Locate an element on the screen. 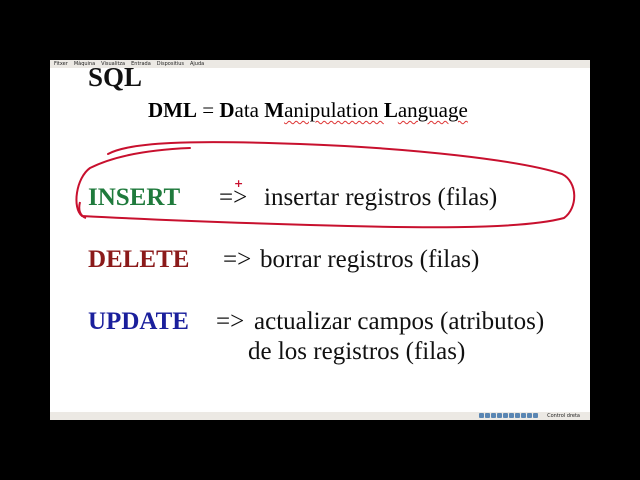 This screenshot has width=640, height=480. usb-icon is located at coordinates (493, 415).